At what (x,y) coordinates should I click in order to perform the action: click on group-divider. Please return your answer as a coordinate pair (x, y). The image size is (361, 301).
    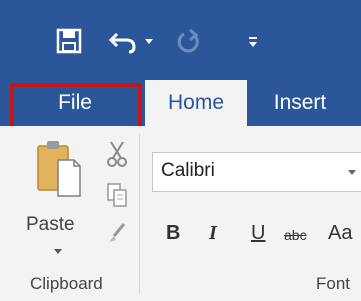
    Looking at the image, I should click on (139, 214).